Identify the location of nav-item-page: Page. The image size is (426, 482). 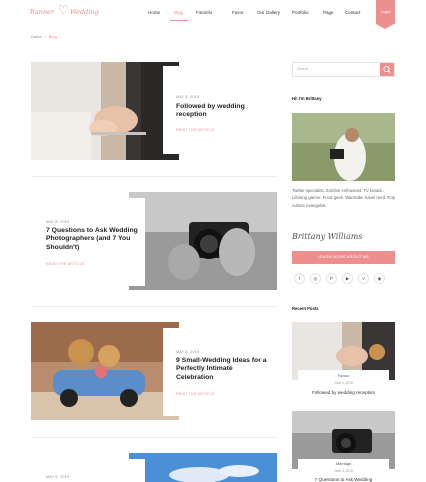
(328, 12).